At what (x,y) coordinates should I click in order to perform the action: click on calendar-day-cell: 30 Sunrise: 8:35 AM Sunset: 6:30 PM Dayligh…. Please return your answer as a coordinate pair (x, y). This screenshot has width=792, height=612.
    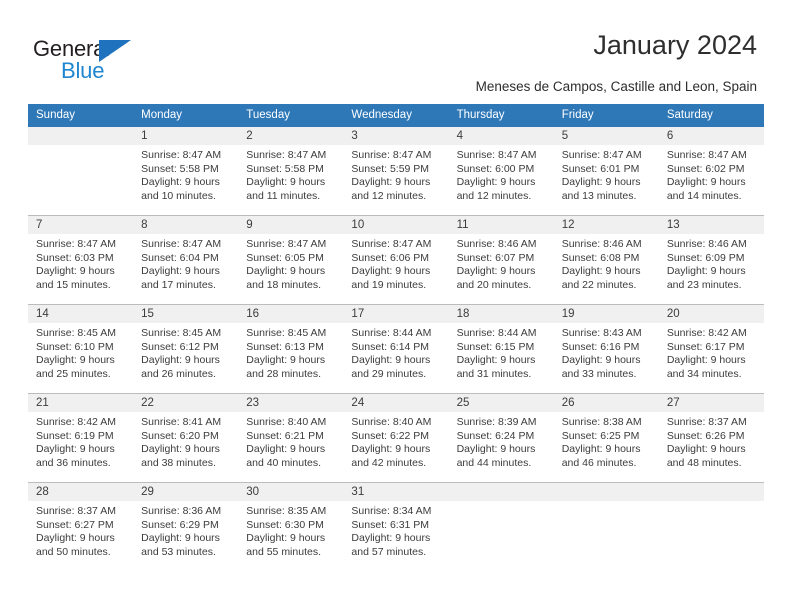
    Looking at the image, I should click on (291, 526).